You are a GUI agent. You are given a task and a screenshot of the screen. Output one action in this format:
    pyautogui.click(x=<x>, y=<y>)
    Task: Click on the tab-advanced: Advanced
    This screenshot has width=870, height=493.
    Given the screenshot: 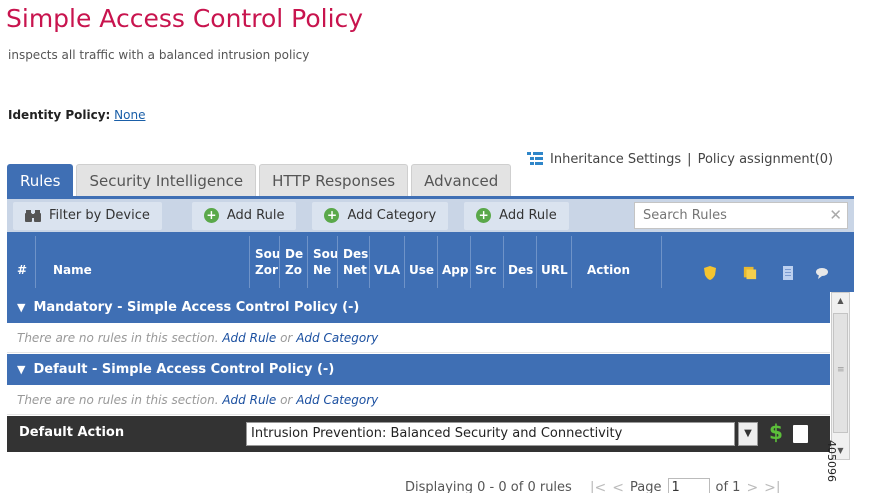 What is the action you would take?
    pyautogui.click(x=461, y=180)
    